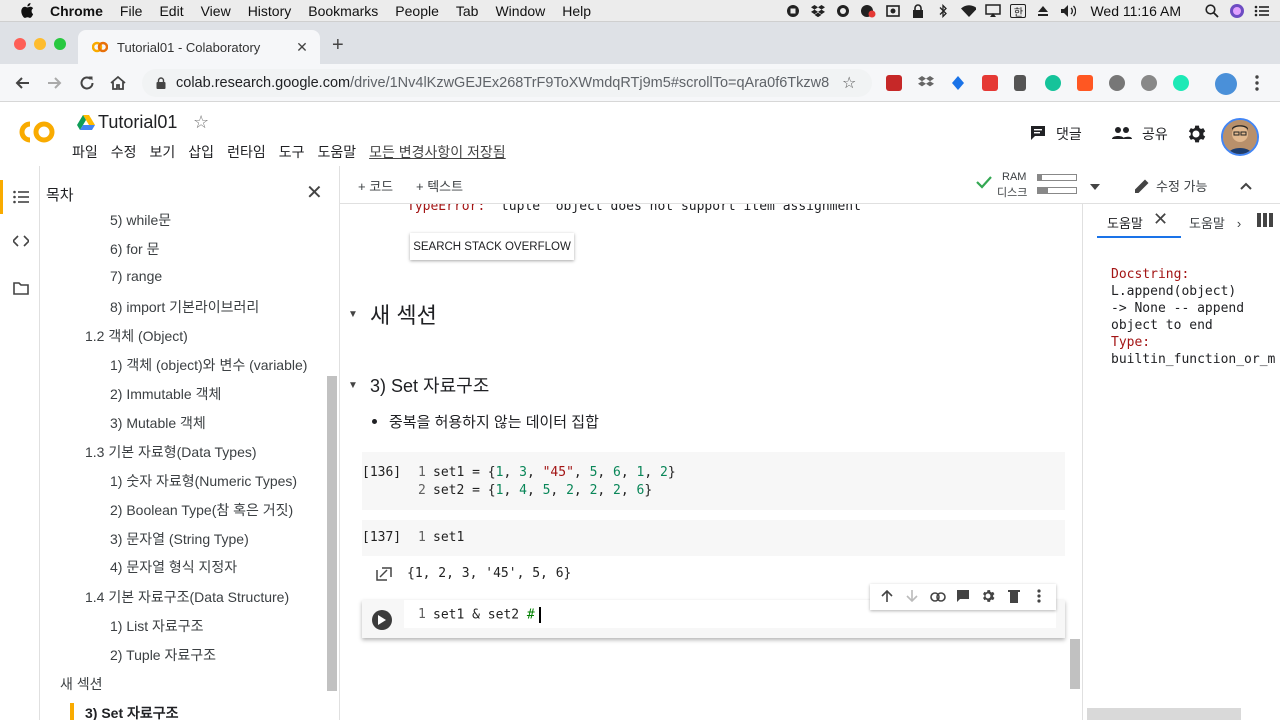 This screenshot has width=1280, height=720. What do you see at coordinates (21, 197) in the screenshot?
I see `toc-icon` at bounding box center [21, 197].